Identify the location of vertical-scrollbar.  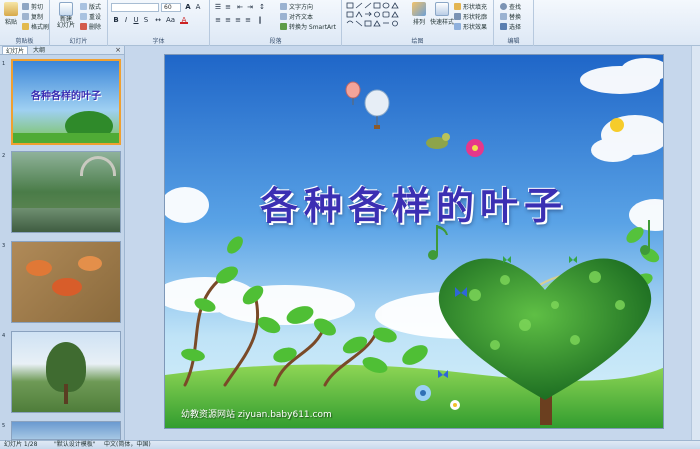
(695, 243).